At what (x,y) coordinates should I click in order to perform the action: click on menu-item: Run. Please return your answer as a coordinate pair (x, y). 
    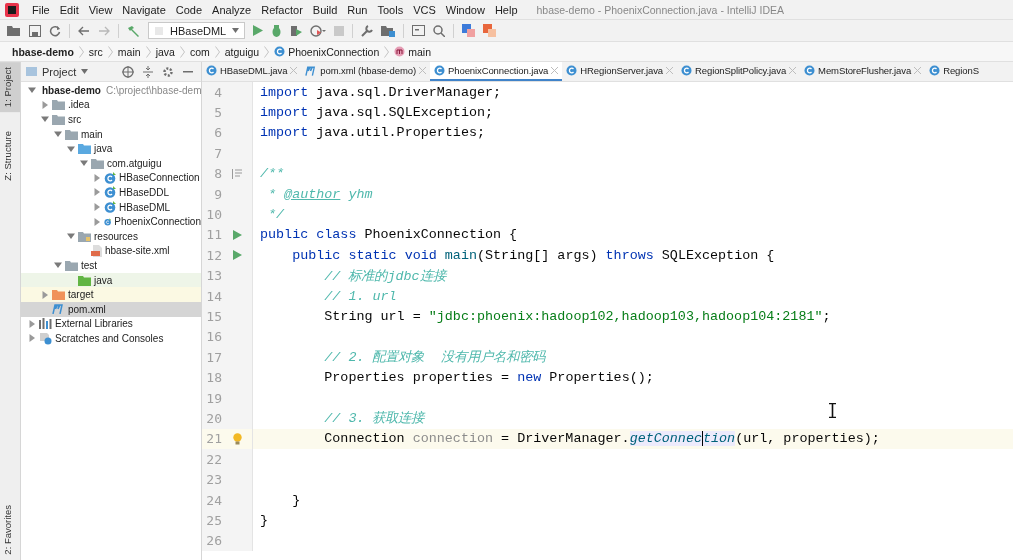
    Looking at the image, I should click on (357, 9).